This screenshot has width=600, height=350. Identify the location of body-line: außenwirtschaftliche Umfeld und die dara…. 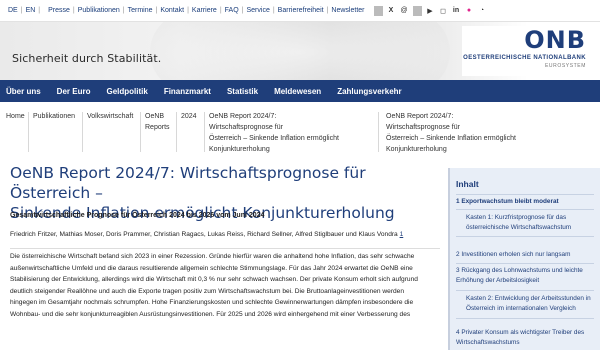
(211, 268).